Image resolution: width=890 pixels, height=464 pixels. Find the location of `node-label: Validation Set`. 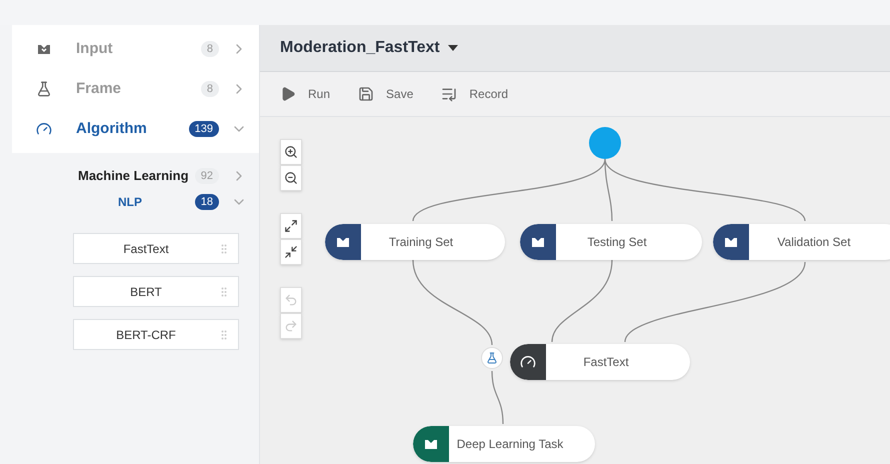

node-label: Validation Set is located at coordinates (814, 242).